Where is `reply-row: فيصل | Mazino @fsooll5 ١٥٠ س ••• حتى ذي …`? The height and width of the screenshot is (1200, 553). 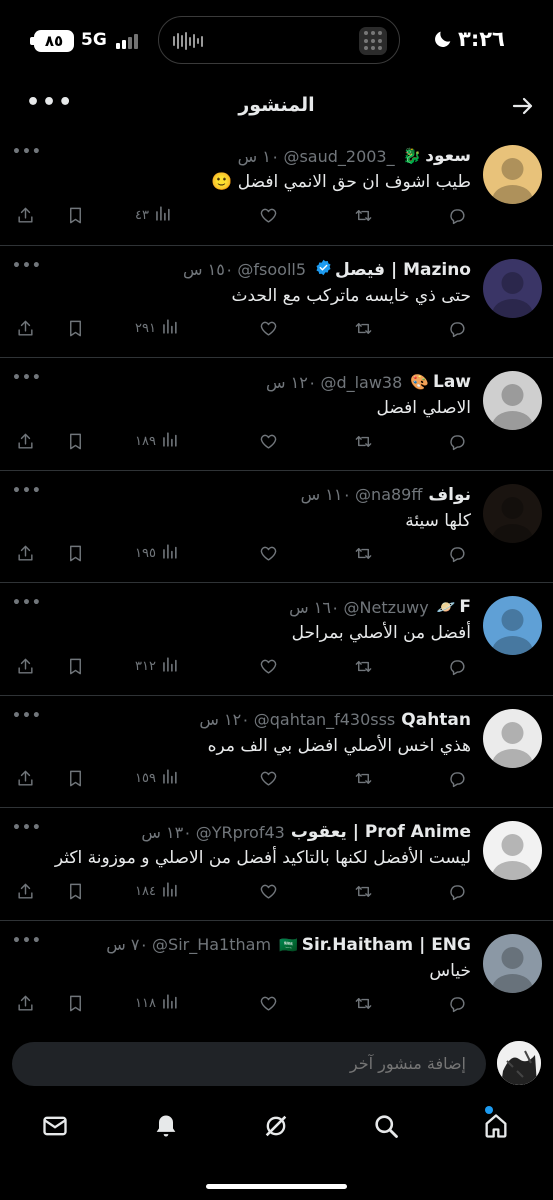 reply-row: فيصل | Mazino @fsooll5 ١٥٠ س ••• حتى ذي … is located at coordinates (276, 301).